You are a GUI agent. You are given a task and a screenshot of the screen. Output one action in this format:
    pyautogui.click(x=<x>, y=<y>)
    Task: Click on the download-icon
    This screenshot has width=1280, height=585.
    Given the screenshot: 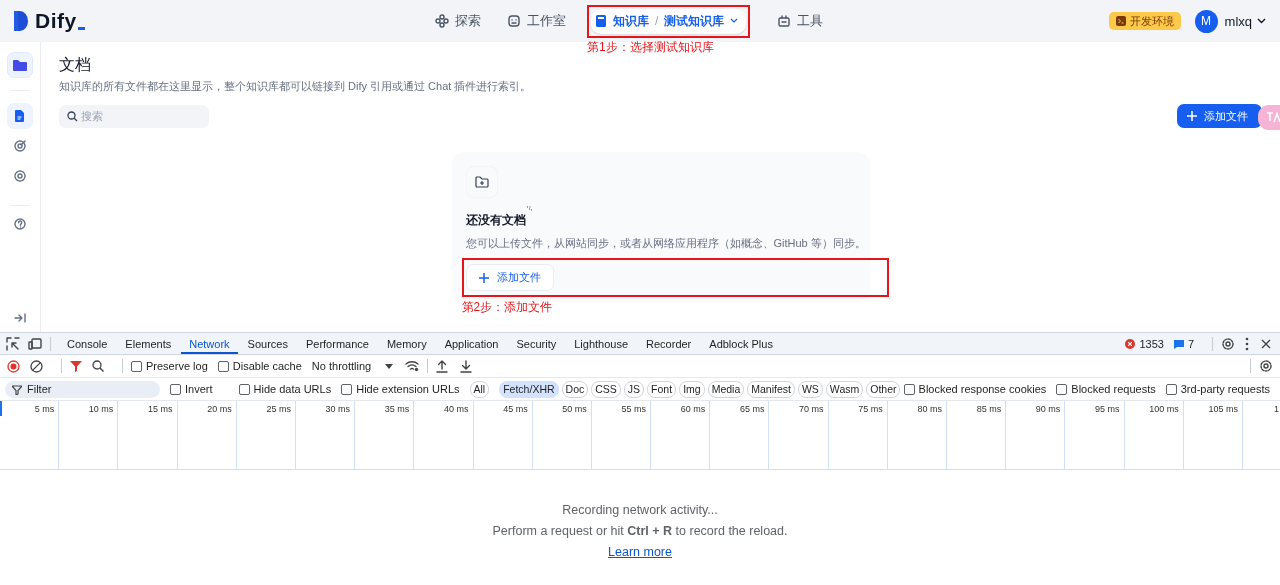 What is the action you would take?
    pyautogui.click(x=466, y=366)
    